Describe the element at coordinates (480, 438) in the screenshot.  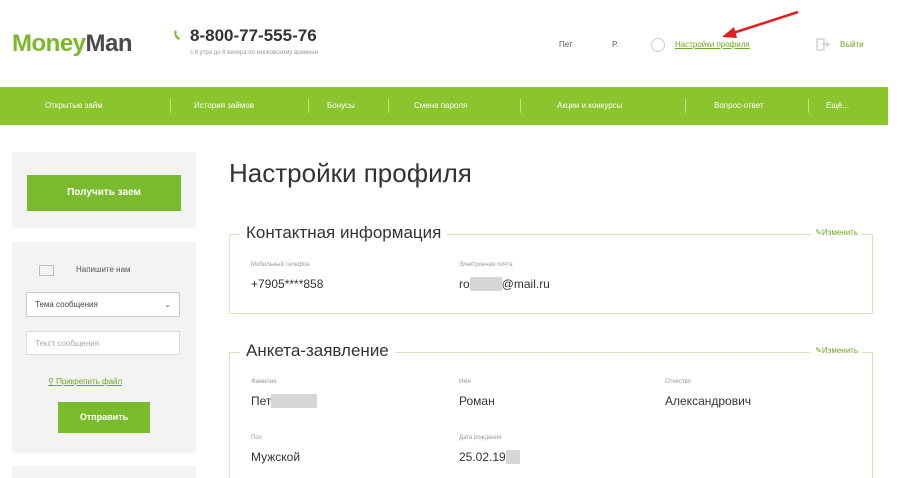
I see `birthdate-label: Дата рождения` at that location.